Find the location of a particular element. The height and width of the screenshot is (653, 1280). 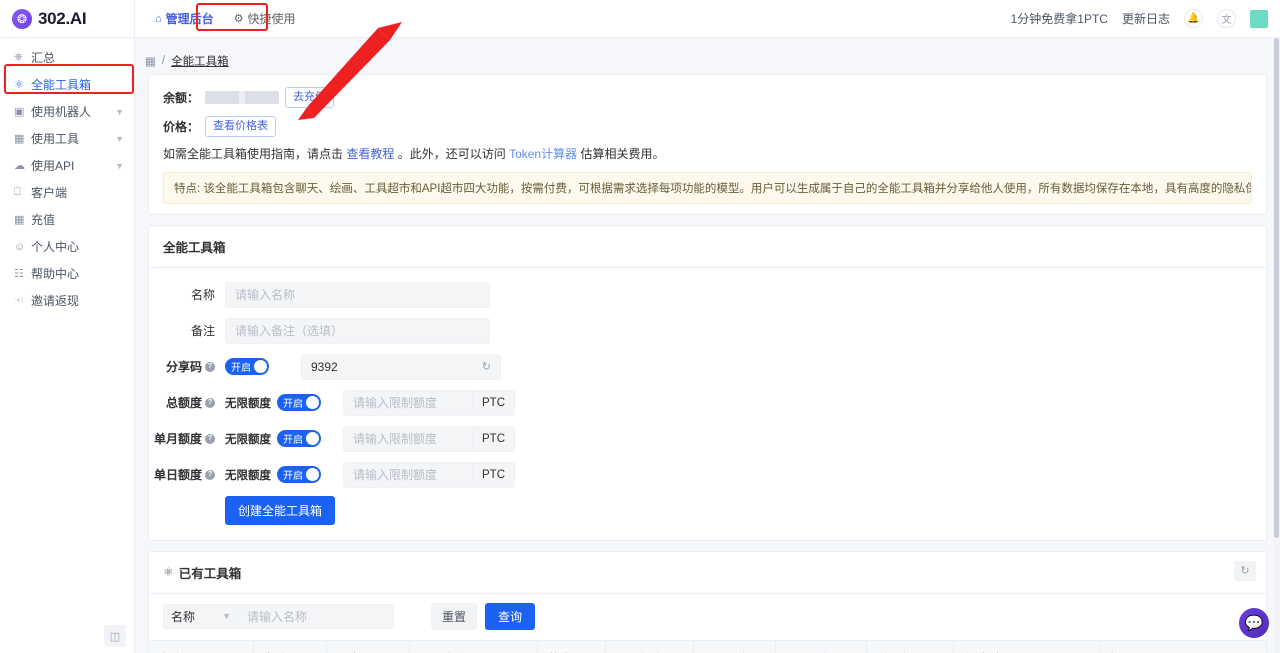

total-quota-input: 请输入限制额度 is located at coordinates (408, 402).